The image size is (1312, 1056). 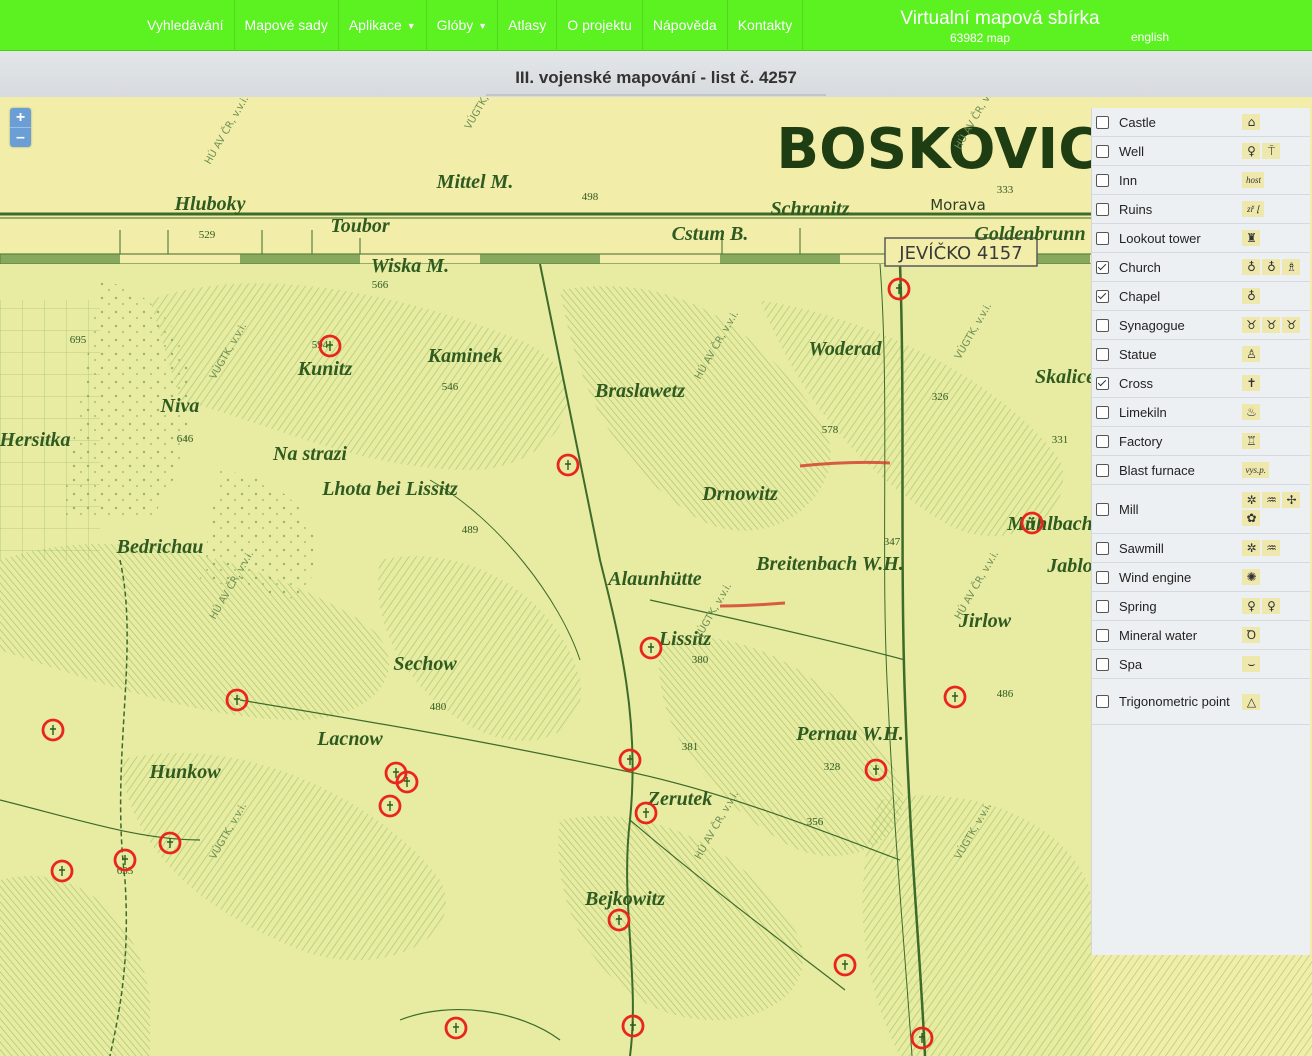 What do you see at coordinates (1251, 354) in the screenshot?
I see `map-symbol-icon: ♙` at bounding box center [1251, 354].